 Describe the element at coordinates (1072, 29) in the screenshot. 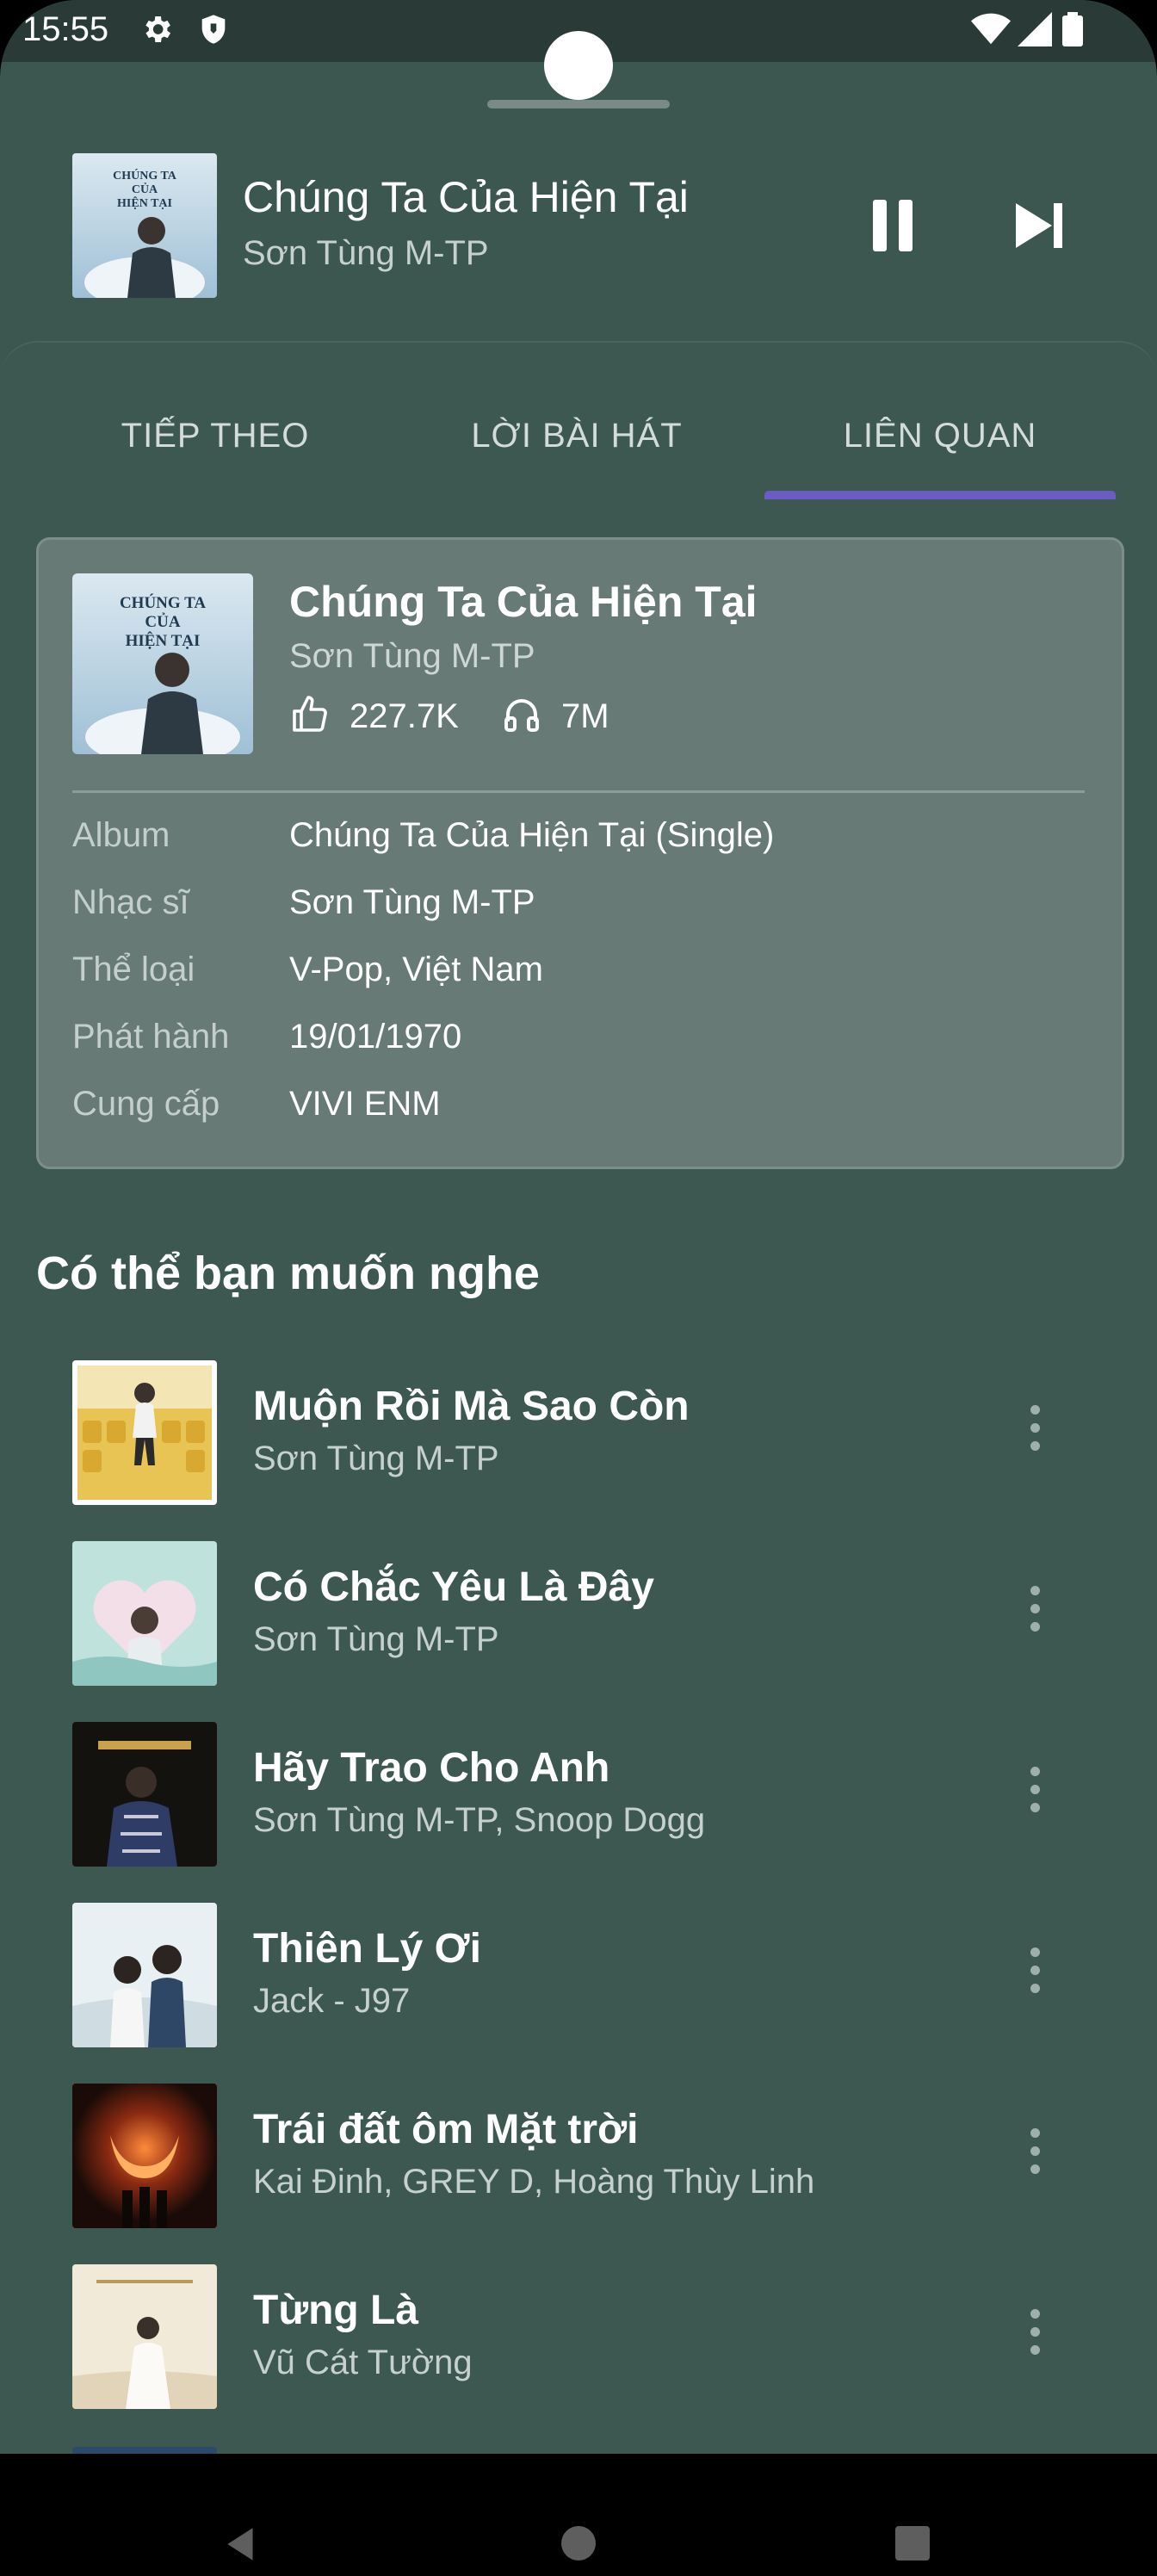

I see `battery-icon` at that location.